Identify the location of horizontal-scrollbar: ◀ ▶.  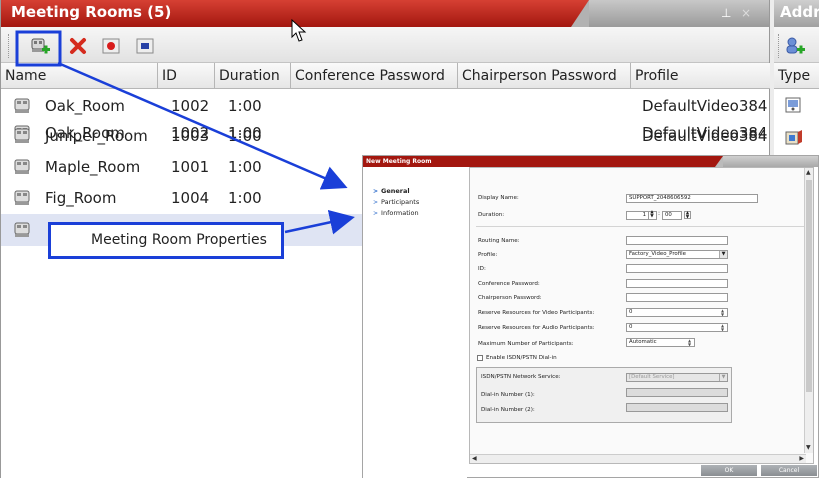
(638, 458).